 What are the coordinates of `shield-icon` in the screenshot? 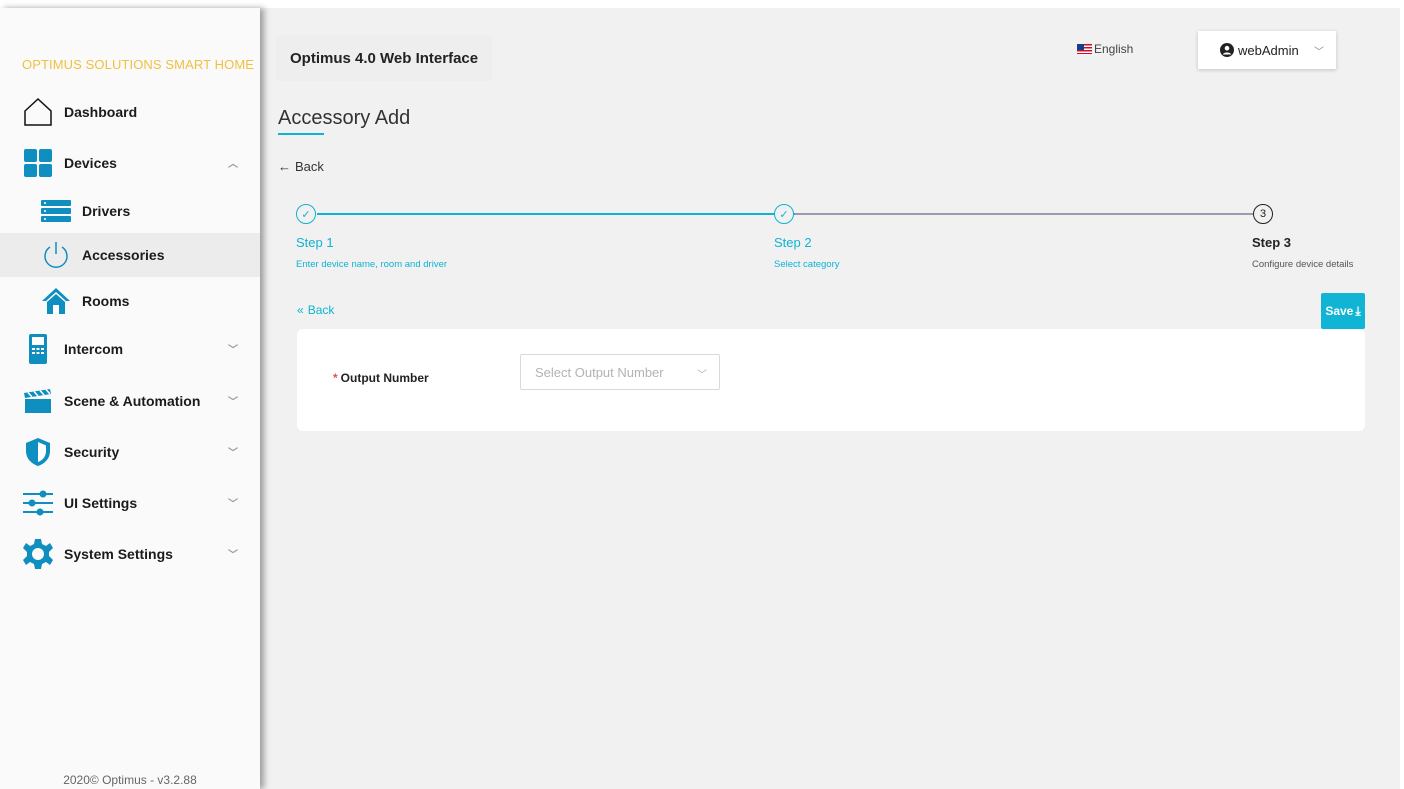 It's located at (38, 452).